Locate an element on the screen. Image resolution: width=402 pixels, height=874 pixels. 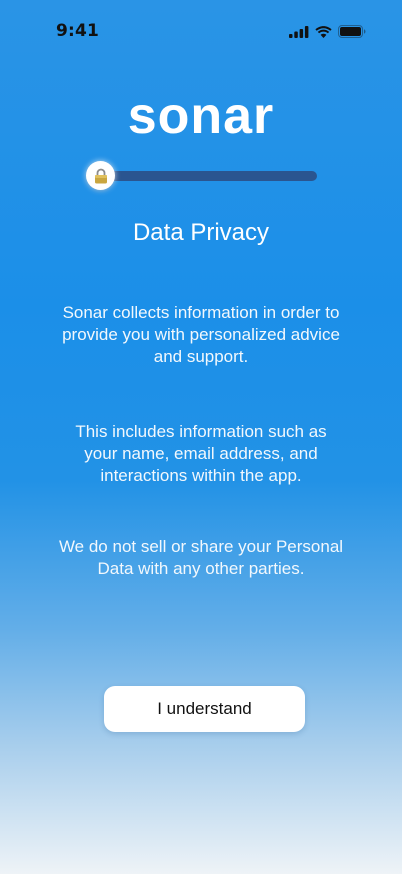
sonar-logo-text: sonar is located at coordinates (201, 116).